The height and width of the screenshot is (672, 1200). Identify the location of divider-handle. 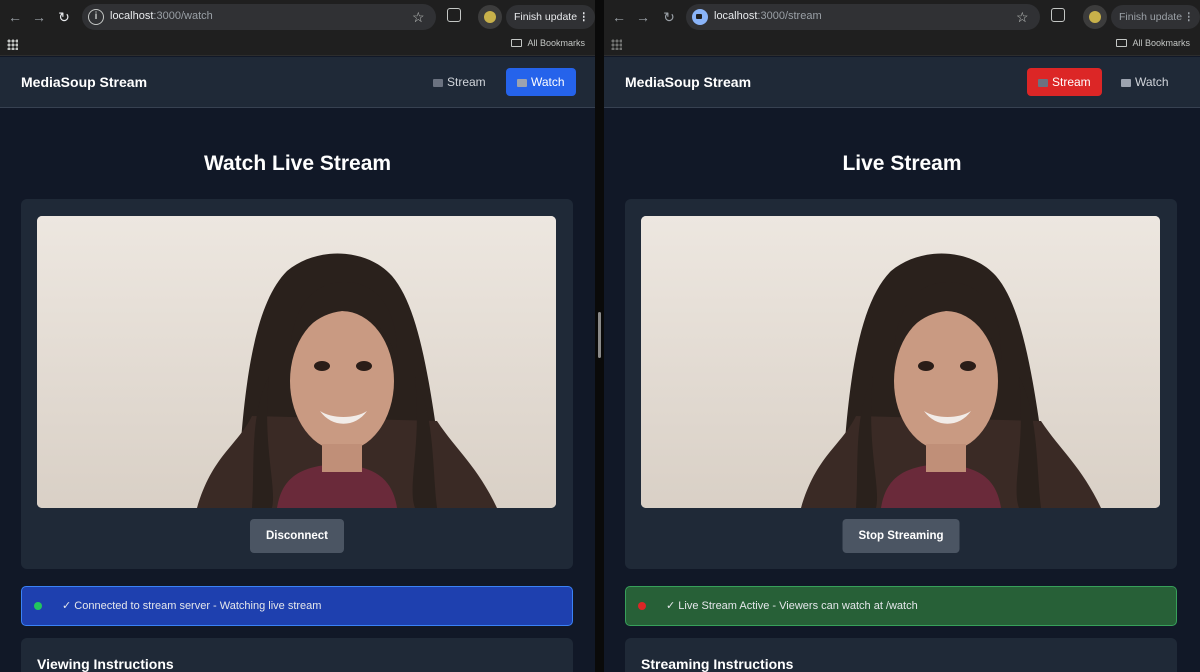
(599, 335).